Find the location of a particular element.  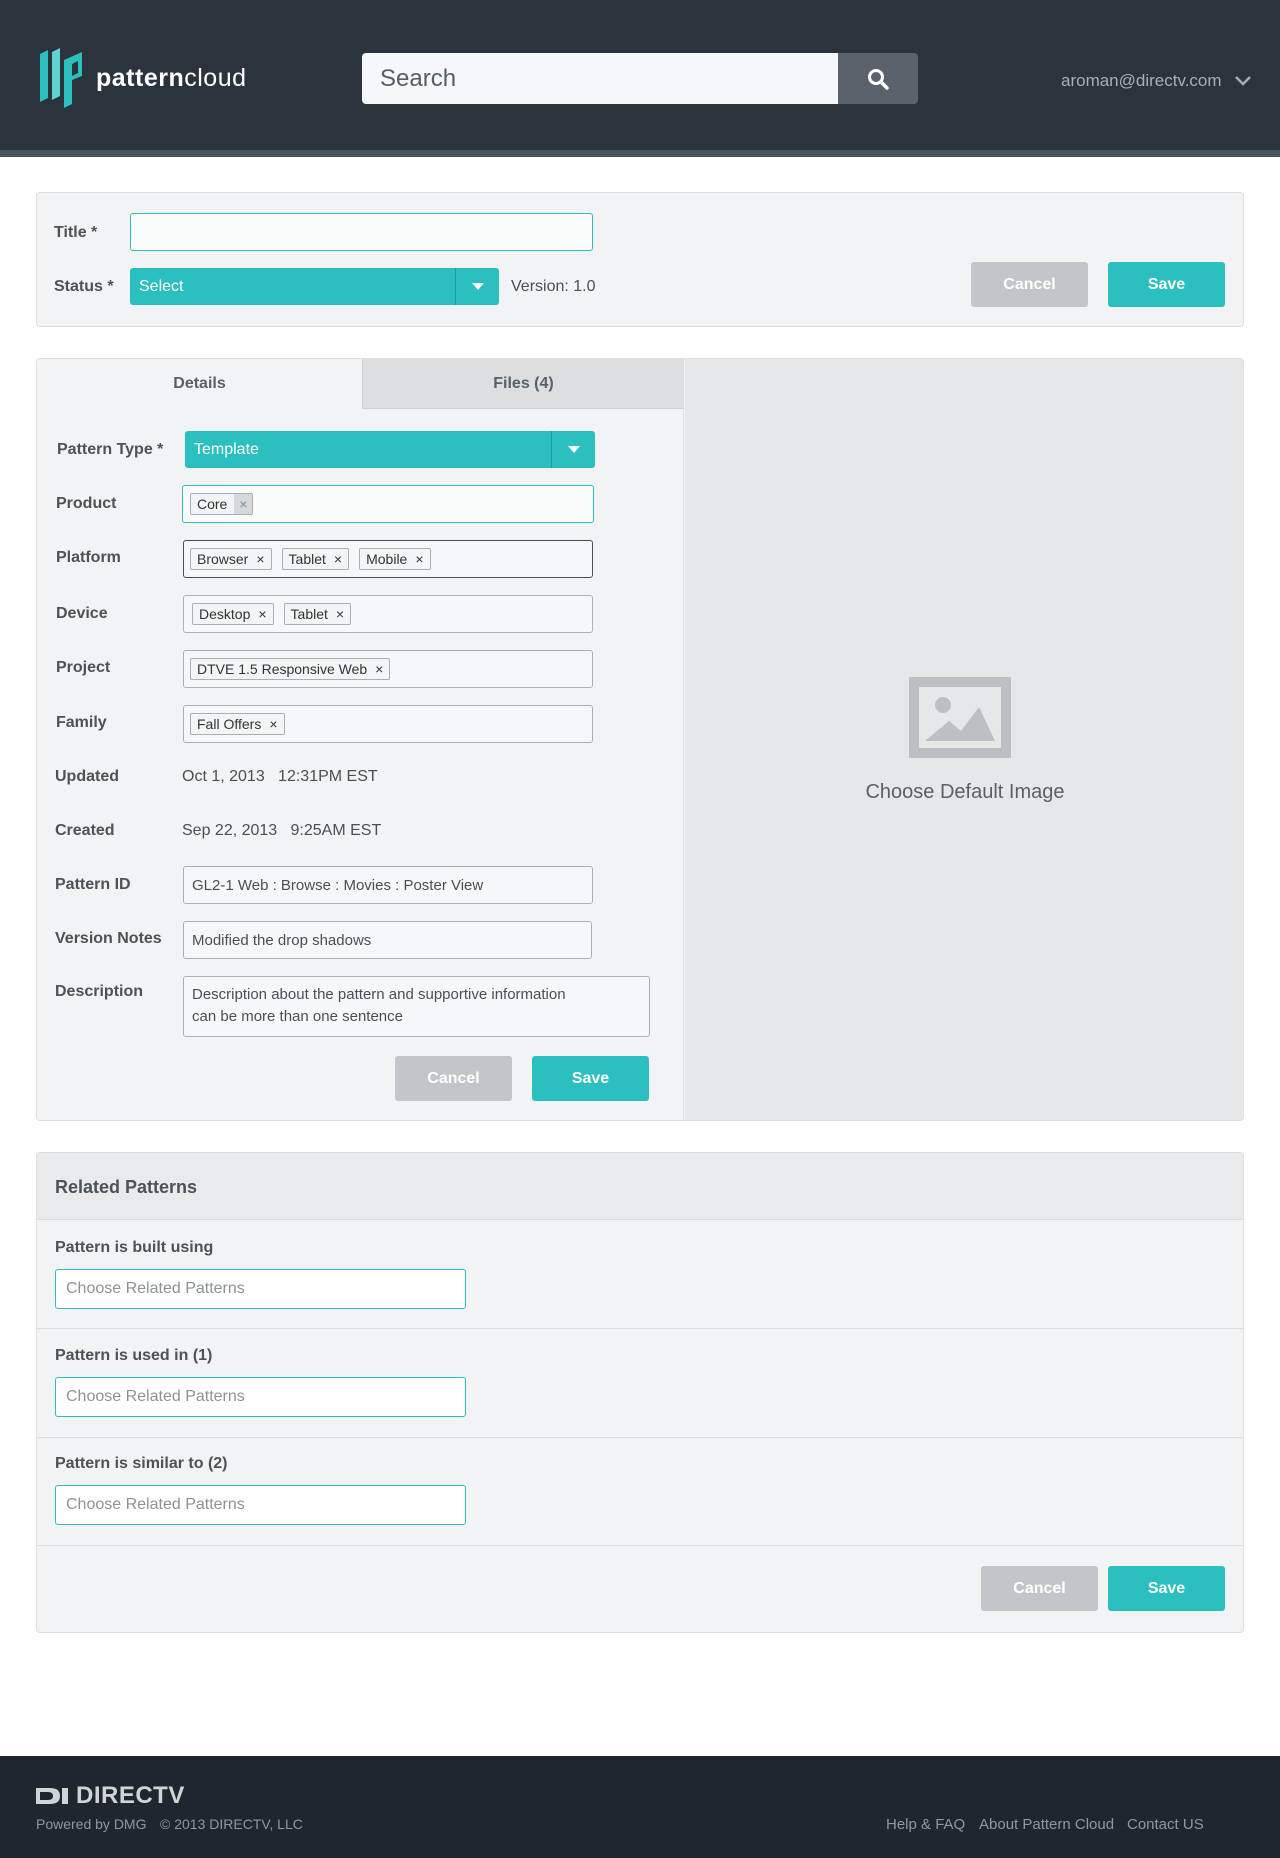

version-notes-label: Version Notes is located at coordinates (108, 938).